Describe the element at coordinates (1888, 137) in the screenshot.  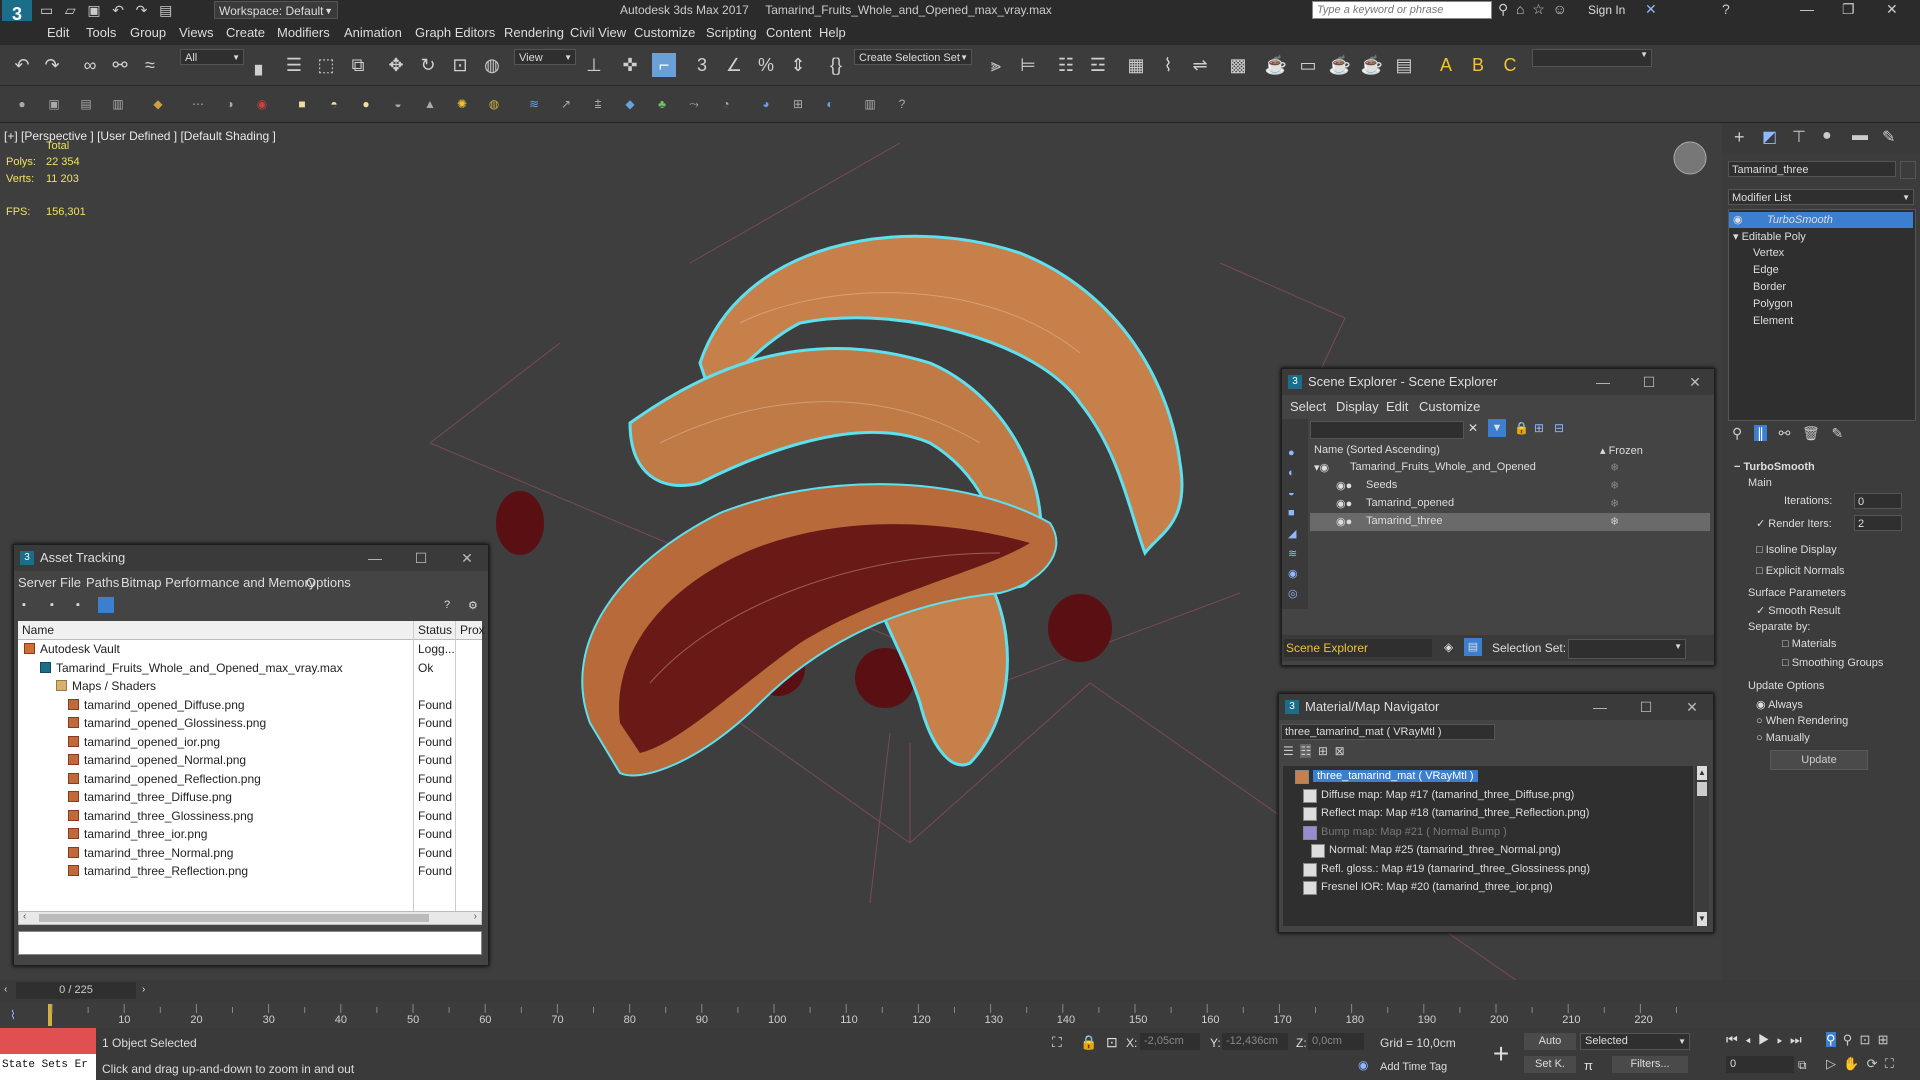
I see `utilities-tab-icon: ✎` at that location.